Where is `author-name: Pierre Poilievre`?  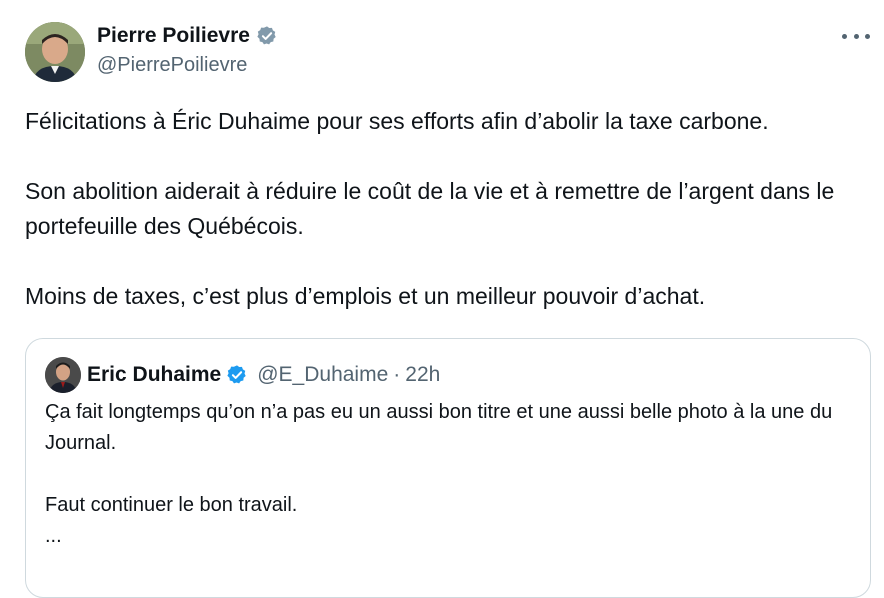
author-name: Pierre Poilievre is located at coordinates (173, 36).